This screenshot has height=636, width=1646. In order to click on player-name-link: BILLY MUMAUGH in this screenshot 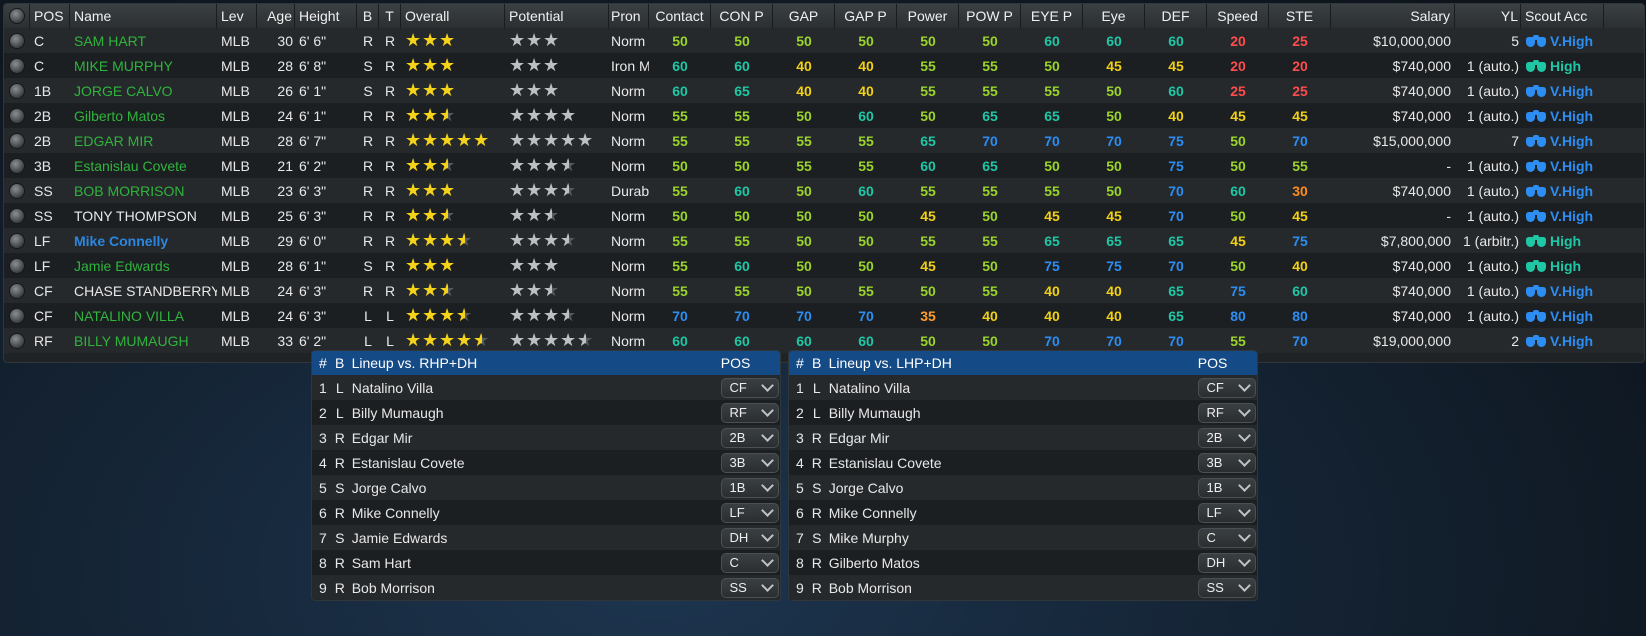, I will do `click(143, 341)`.